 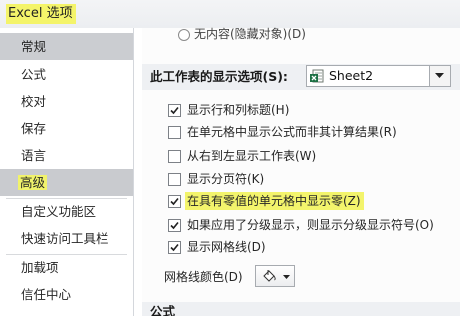 I want to click on sidebar-item-label: 自定义功能区, so click(x=59, y=211).